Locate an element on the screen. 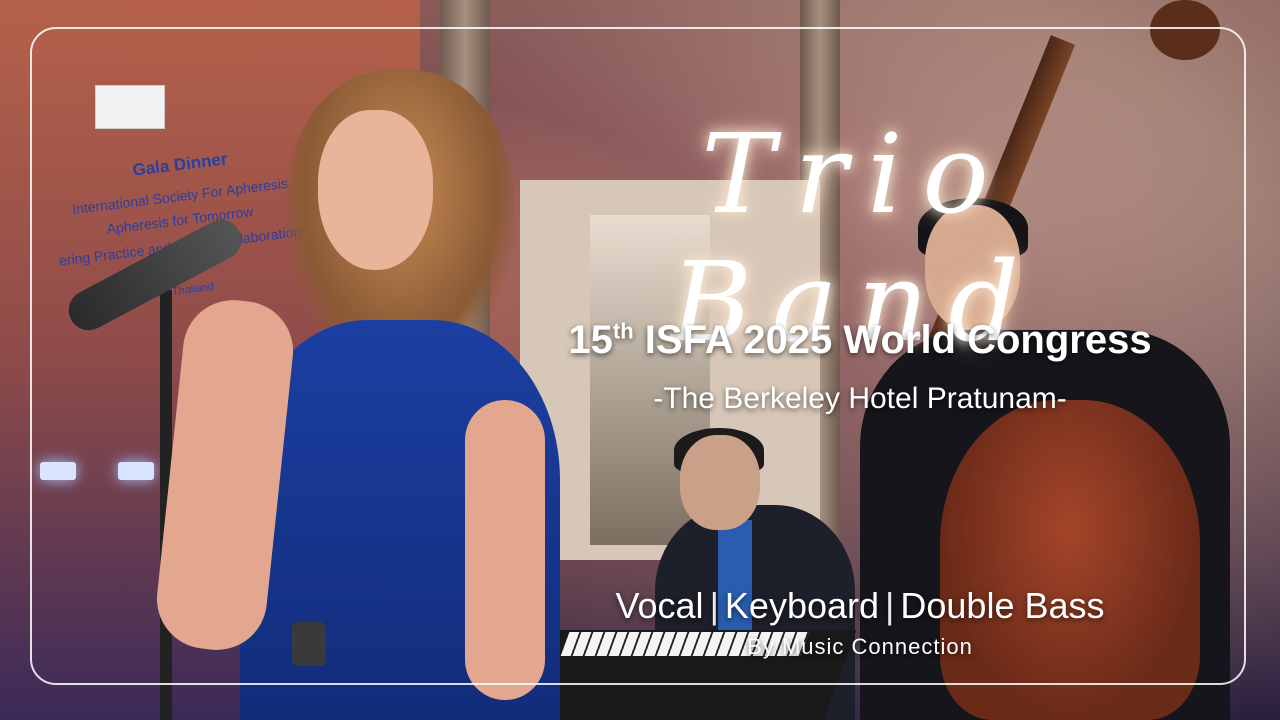 The height and width of the screenshot is (720, 1280). congress-suffix: th is located at coordinates (623, 331).